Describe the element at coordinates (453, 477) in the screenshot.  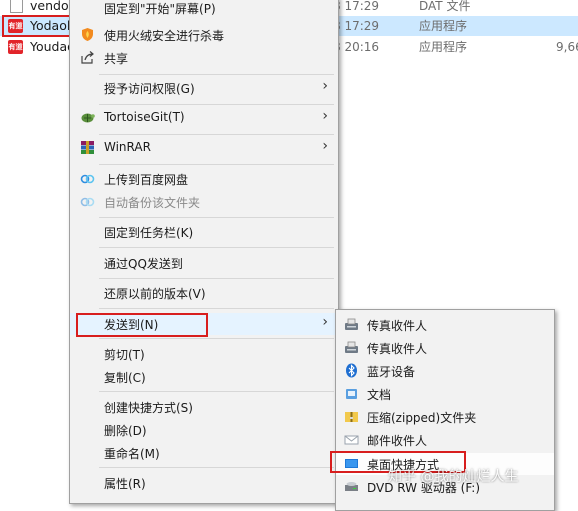
I see `watermark: 知乎 @我的灿烂人生` at that location.